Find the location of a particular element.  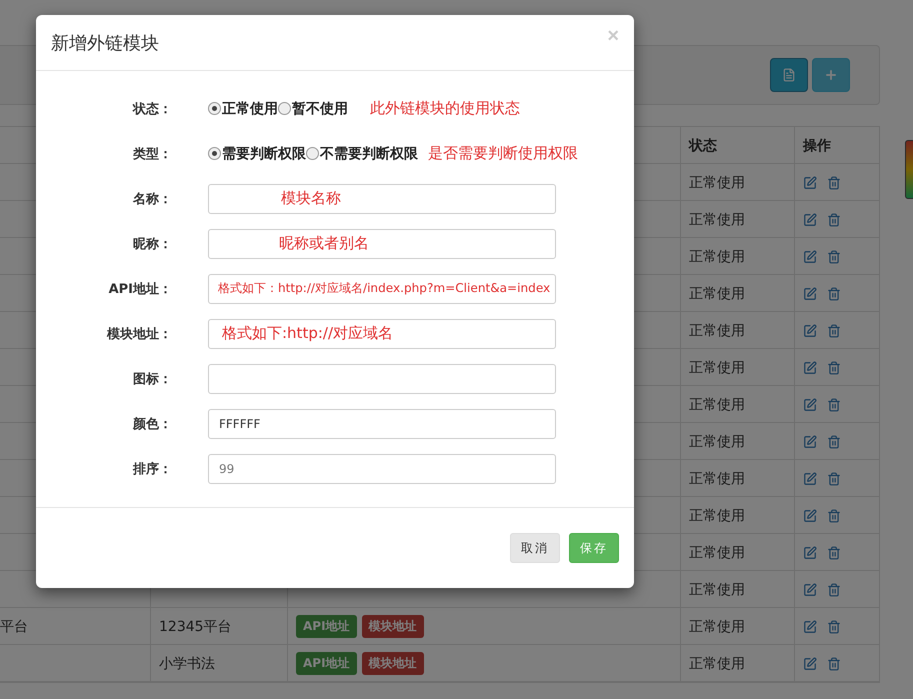

input-field is located at coordinates (382, 379).